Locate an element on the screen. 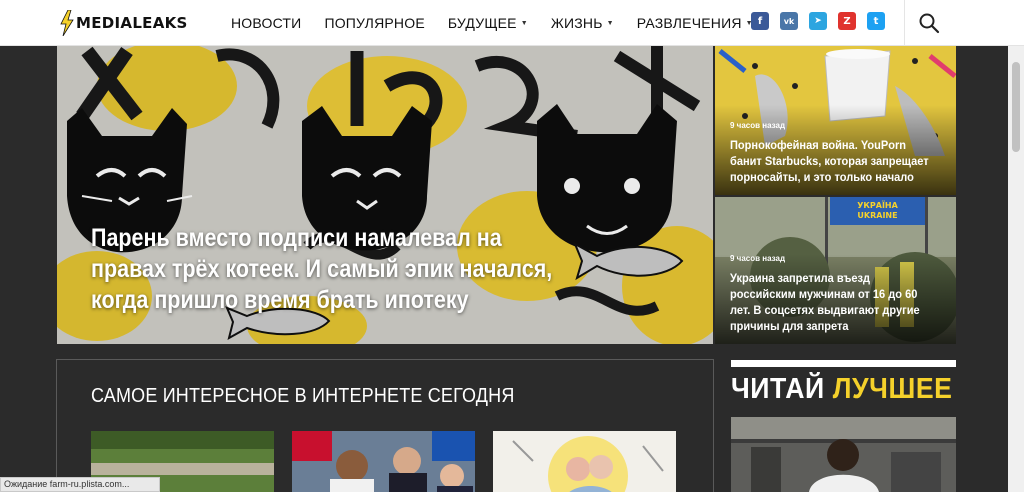  vk-icon: vk is located at coordinates (789, 21).